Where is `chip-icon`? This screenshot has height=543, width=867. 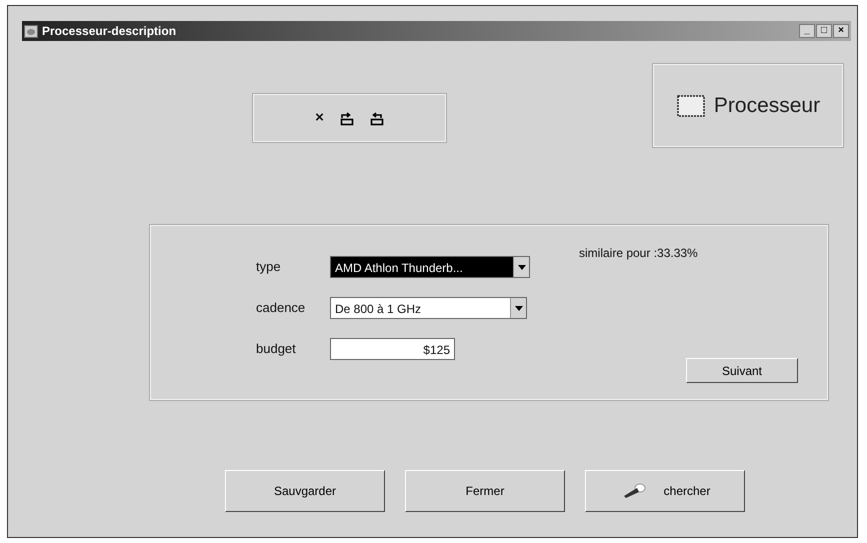
chip-icon is located at coordinates (691, 106).